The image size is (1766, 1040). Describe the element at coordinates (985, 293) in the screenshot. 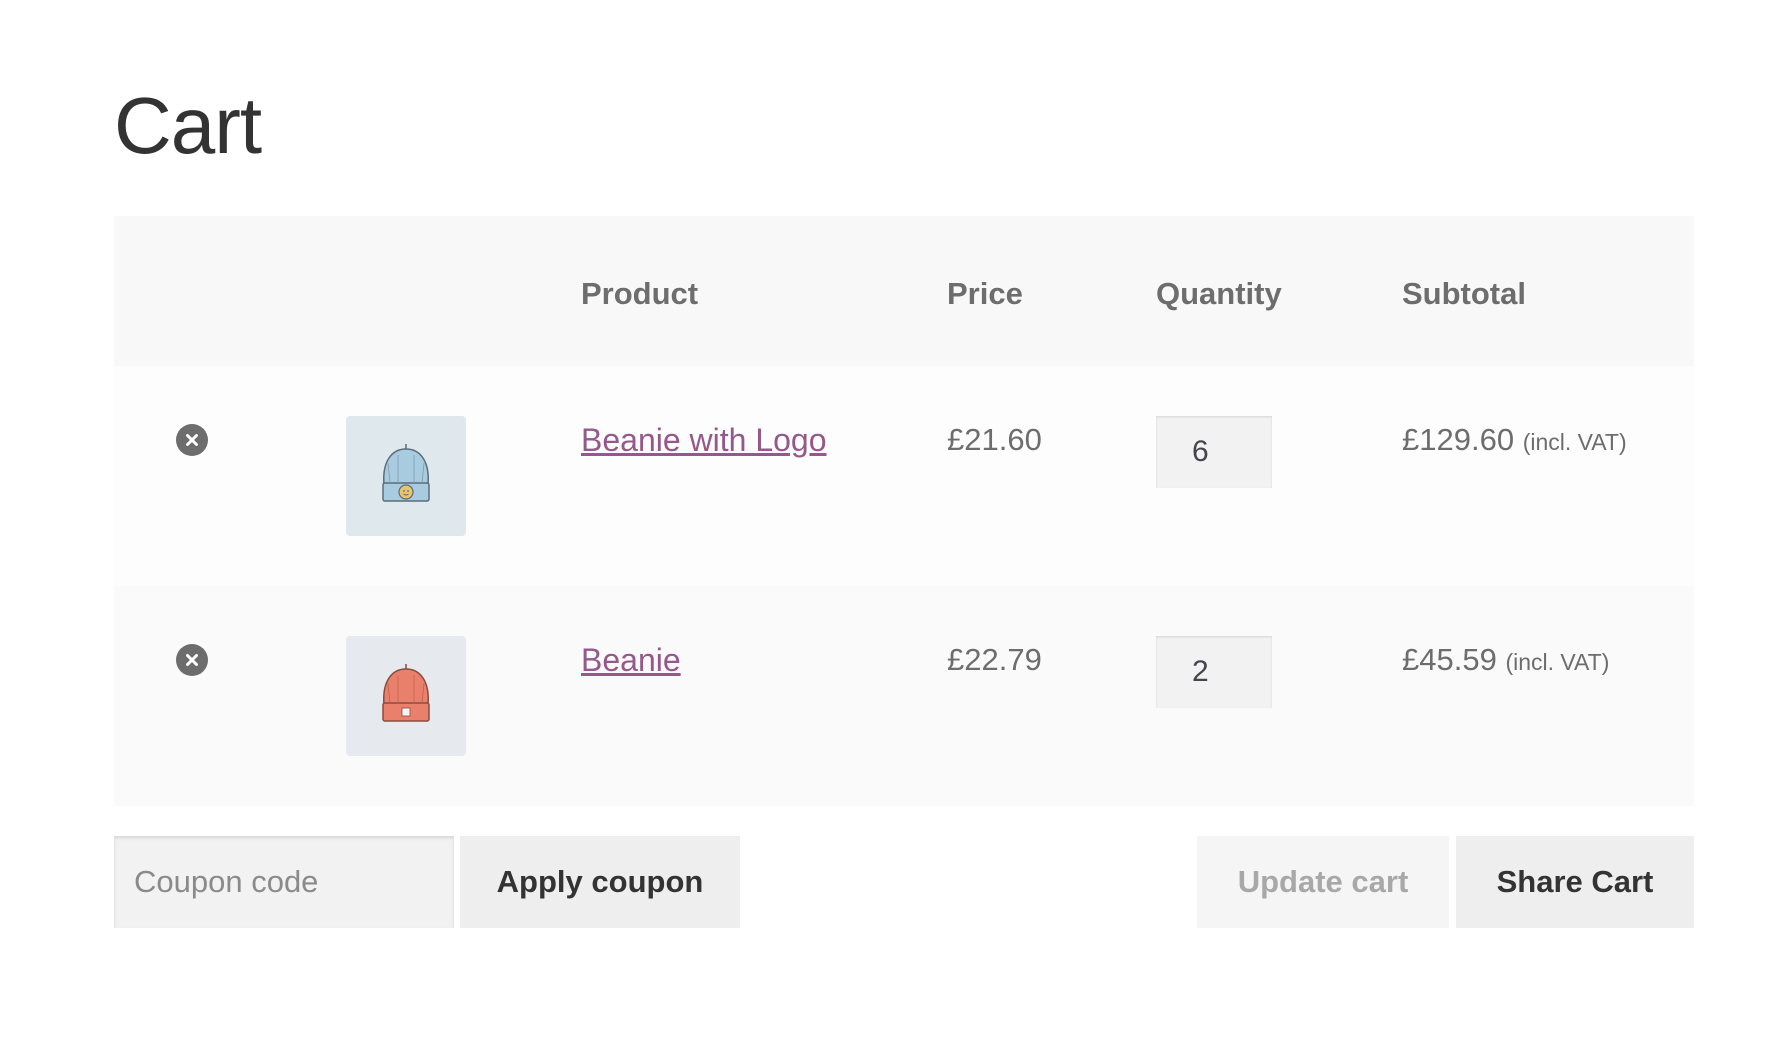

I see `header-price: Price` at that location.